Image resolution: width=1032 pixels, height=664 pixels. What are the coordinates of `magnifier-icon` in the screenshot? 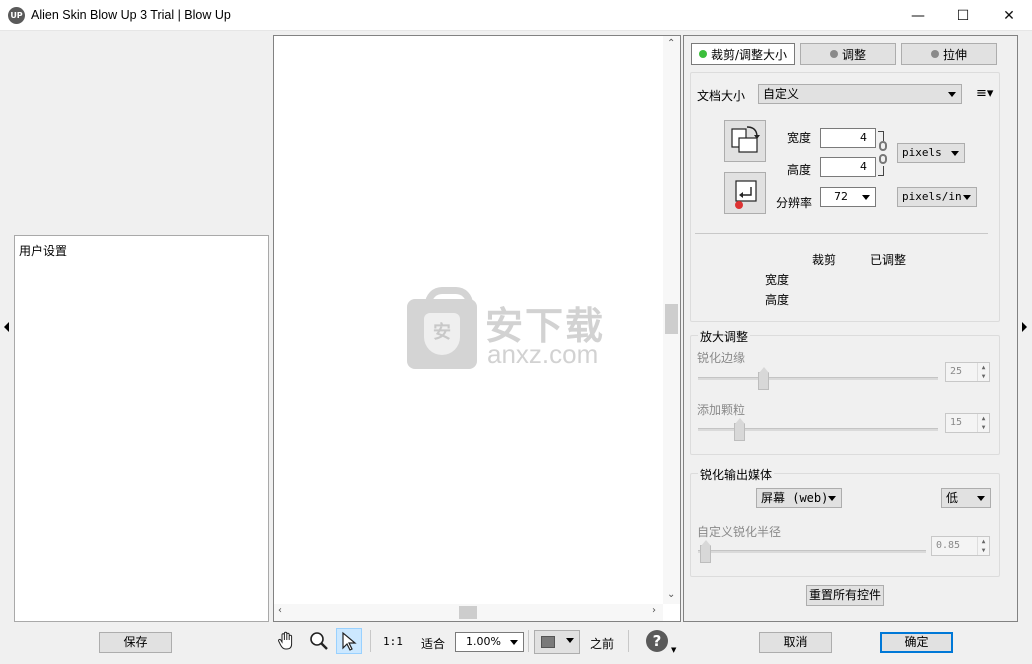 It's located at (319, 641).